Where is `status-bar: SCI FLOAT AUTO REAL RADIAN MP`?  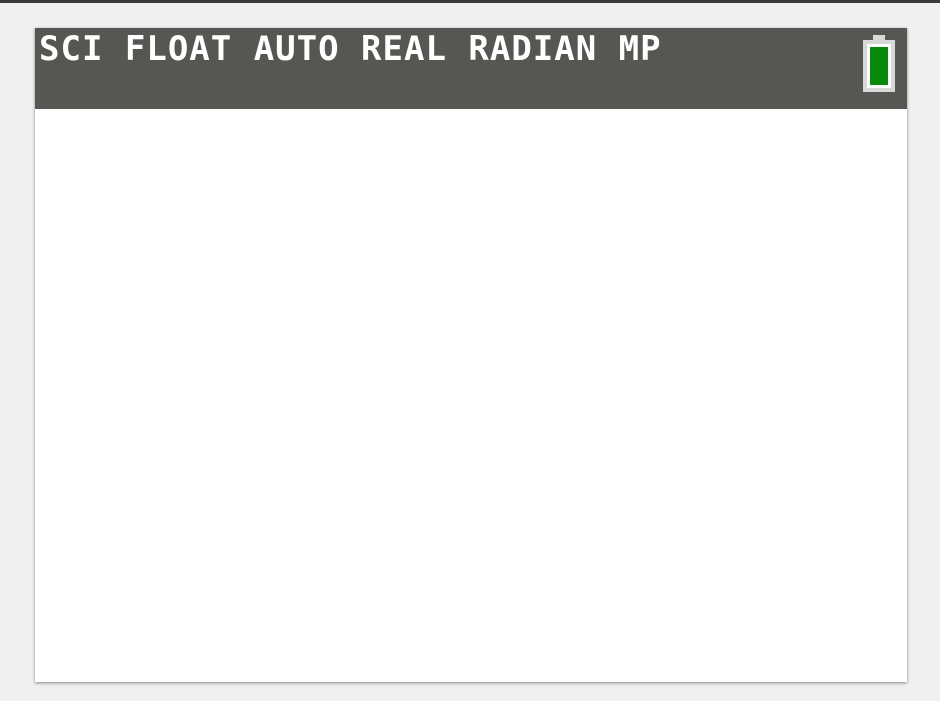
status-bar: SCI FLOAT AUTO REAL RADIAN MP is located at coordinates (471, 68).